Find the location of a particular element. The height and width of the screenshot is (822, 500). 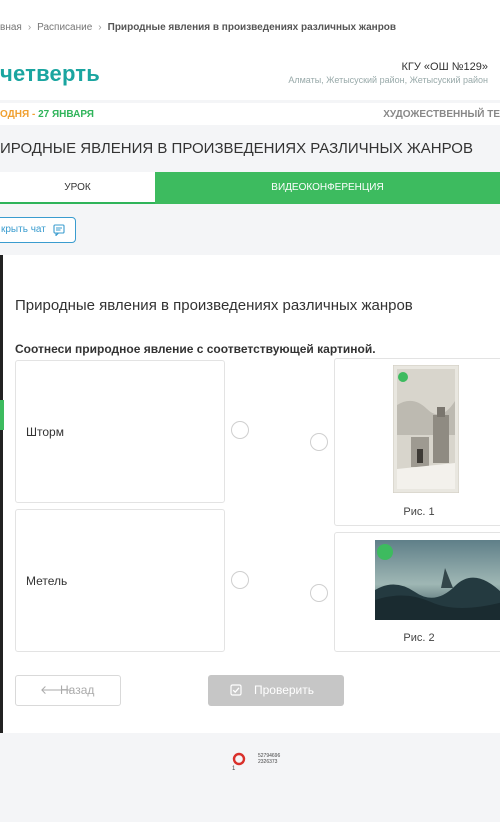

stormy-sea-painting-icon is located at coordinates (437, 580).